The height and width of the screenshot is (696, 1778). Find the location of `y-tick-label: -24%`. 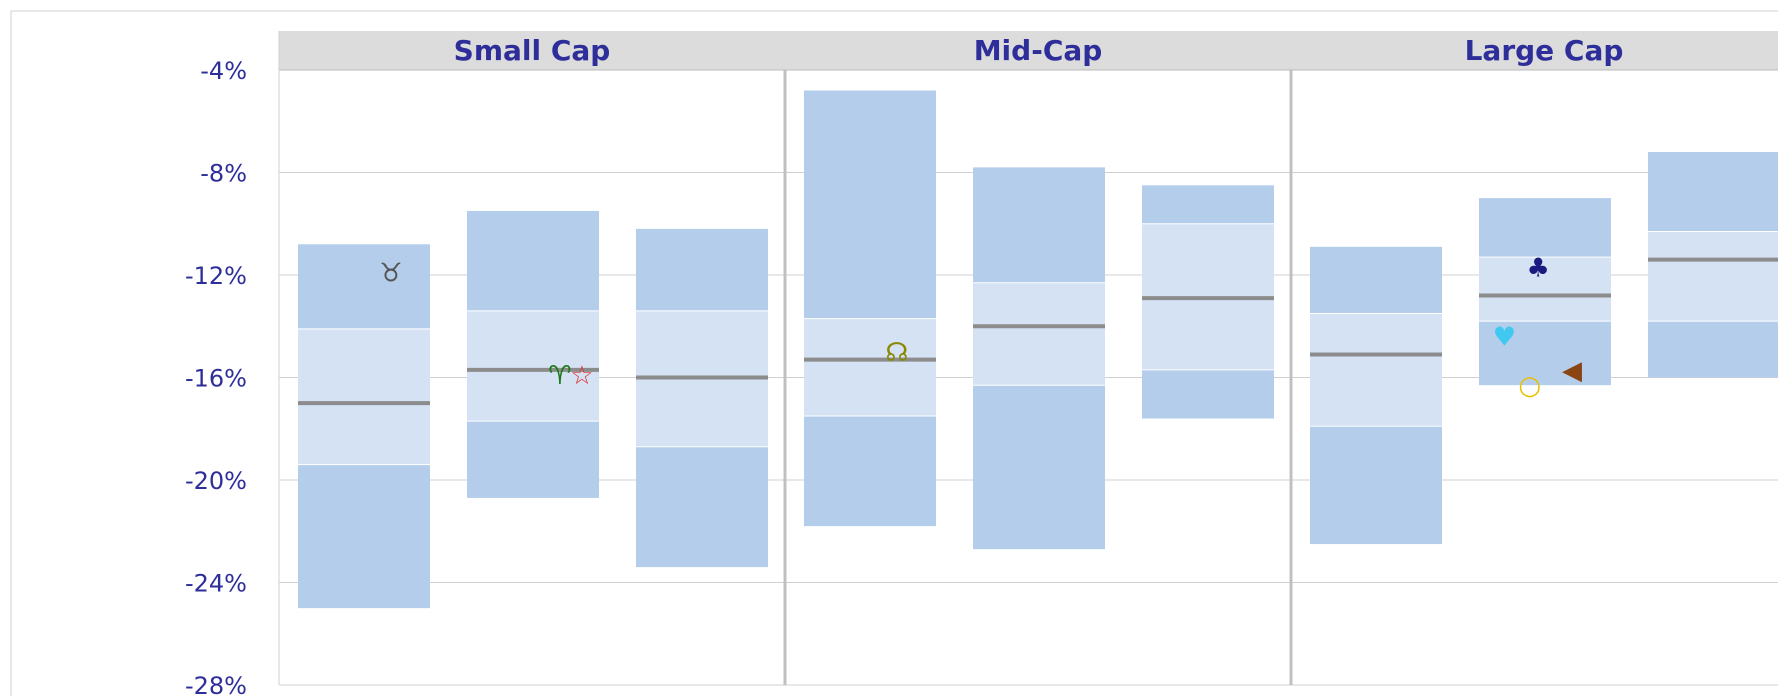

y-tick-label: -24% is located at coordinates (216, 584).